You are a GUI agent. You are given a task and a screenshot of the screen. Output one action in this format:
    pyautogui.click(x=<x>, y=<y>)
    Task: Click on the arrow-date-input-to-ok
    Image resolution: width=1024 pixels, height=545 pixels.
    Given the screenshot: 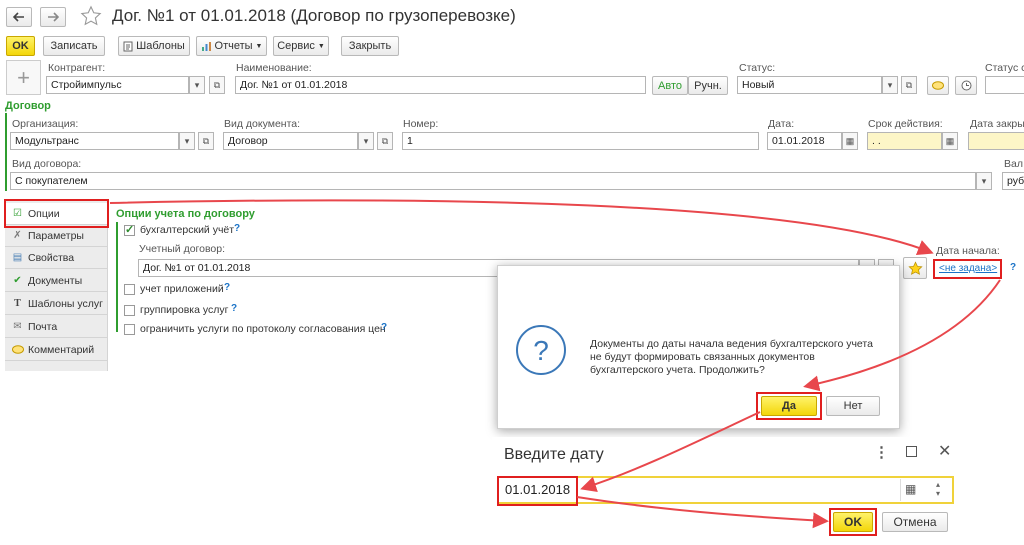 What is the action you would take?
    pyautogui.click(x=702, y=512)
    